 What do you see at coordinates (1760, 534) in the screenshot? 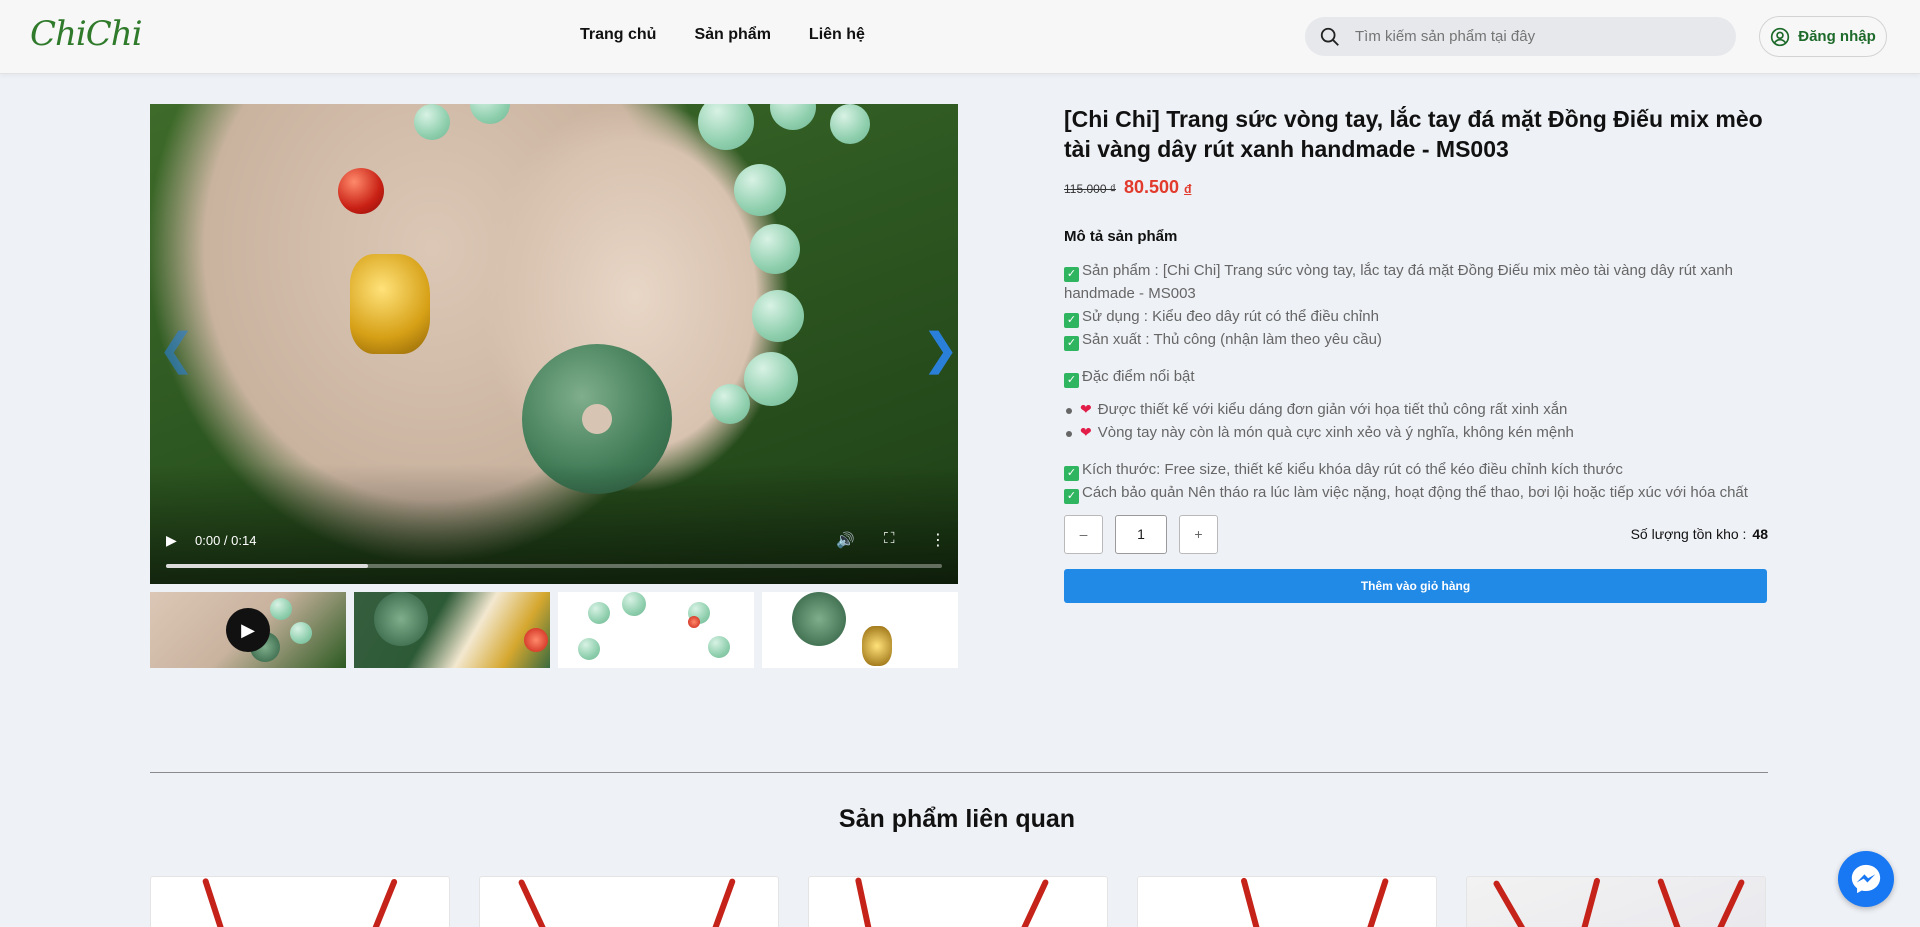
I see `stock-value: 48` at bounding box center [1760, 534].